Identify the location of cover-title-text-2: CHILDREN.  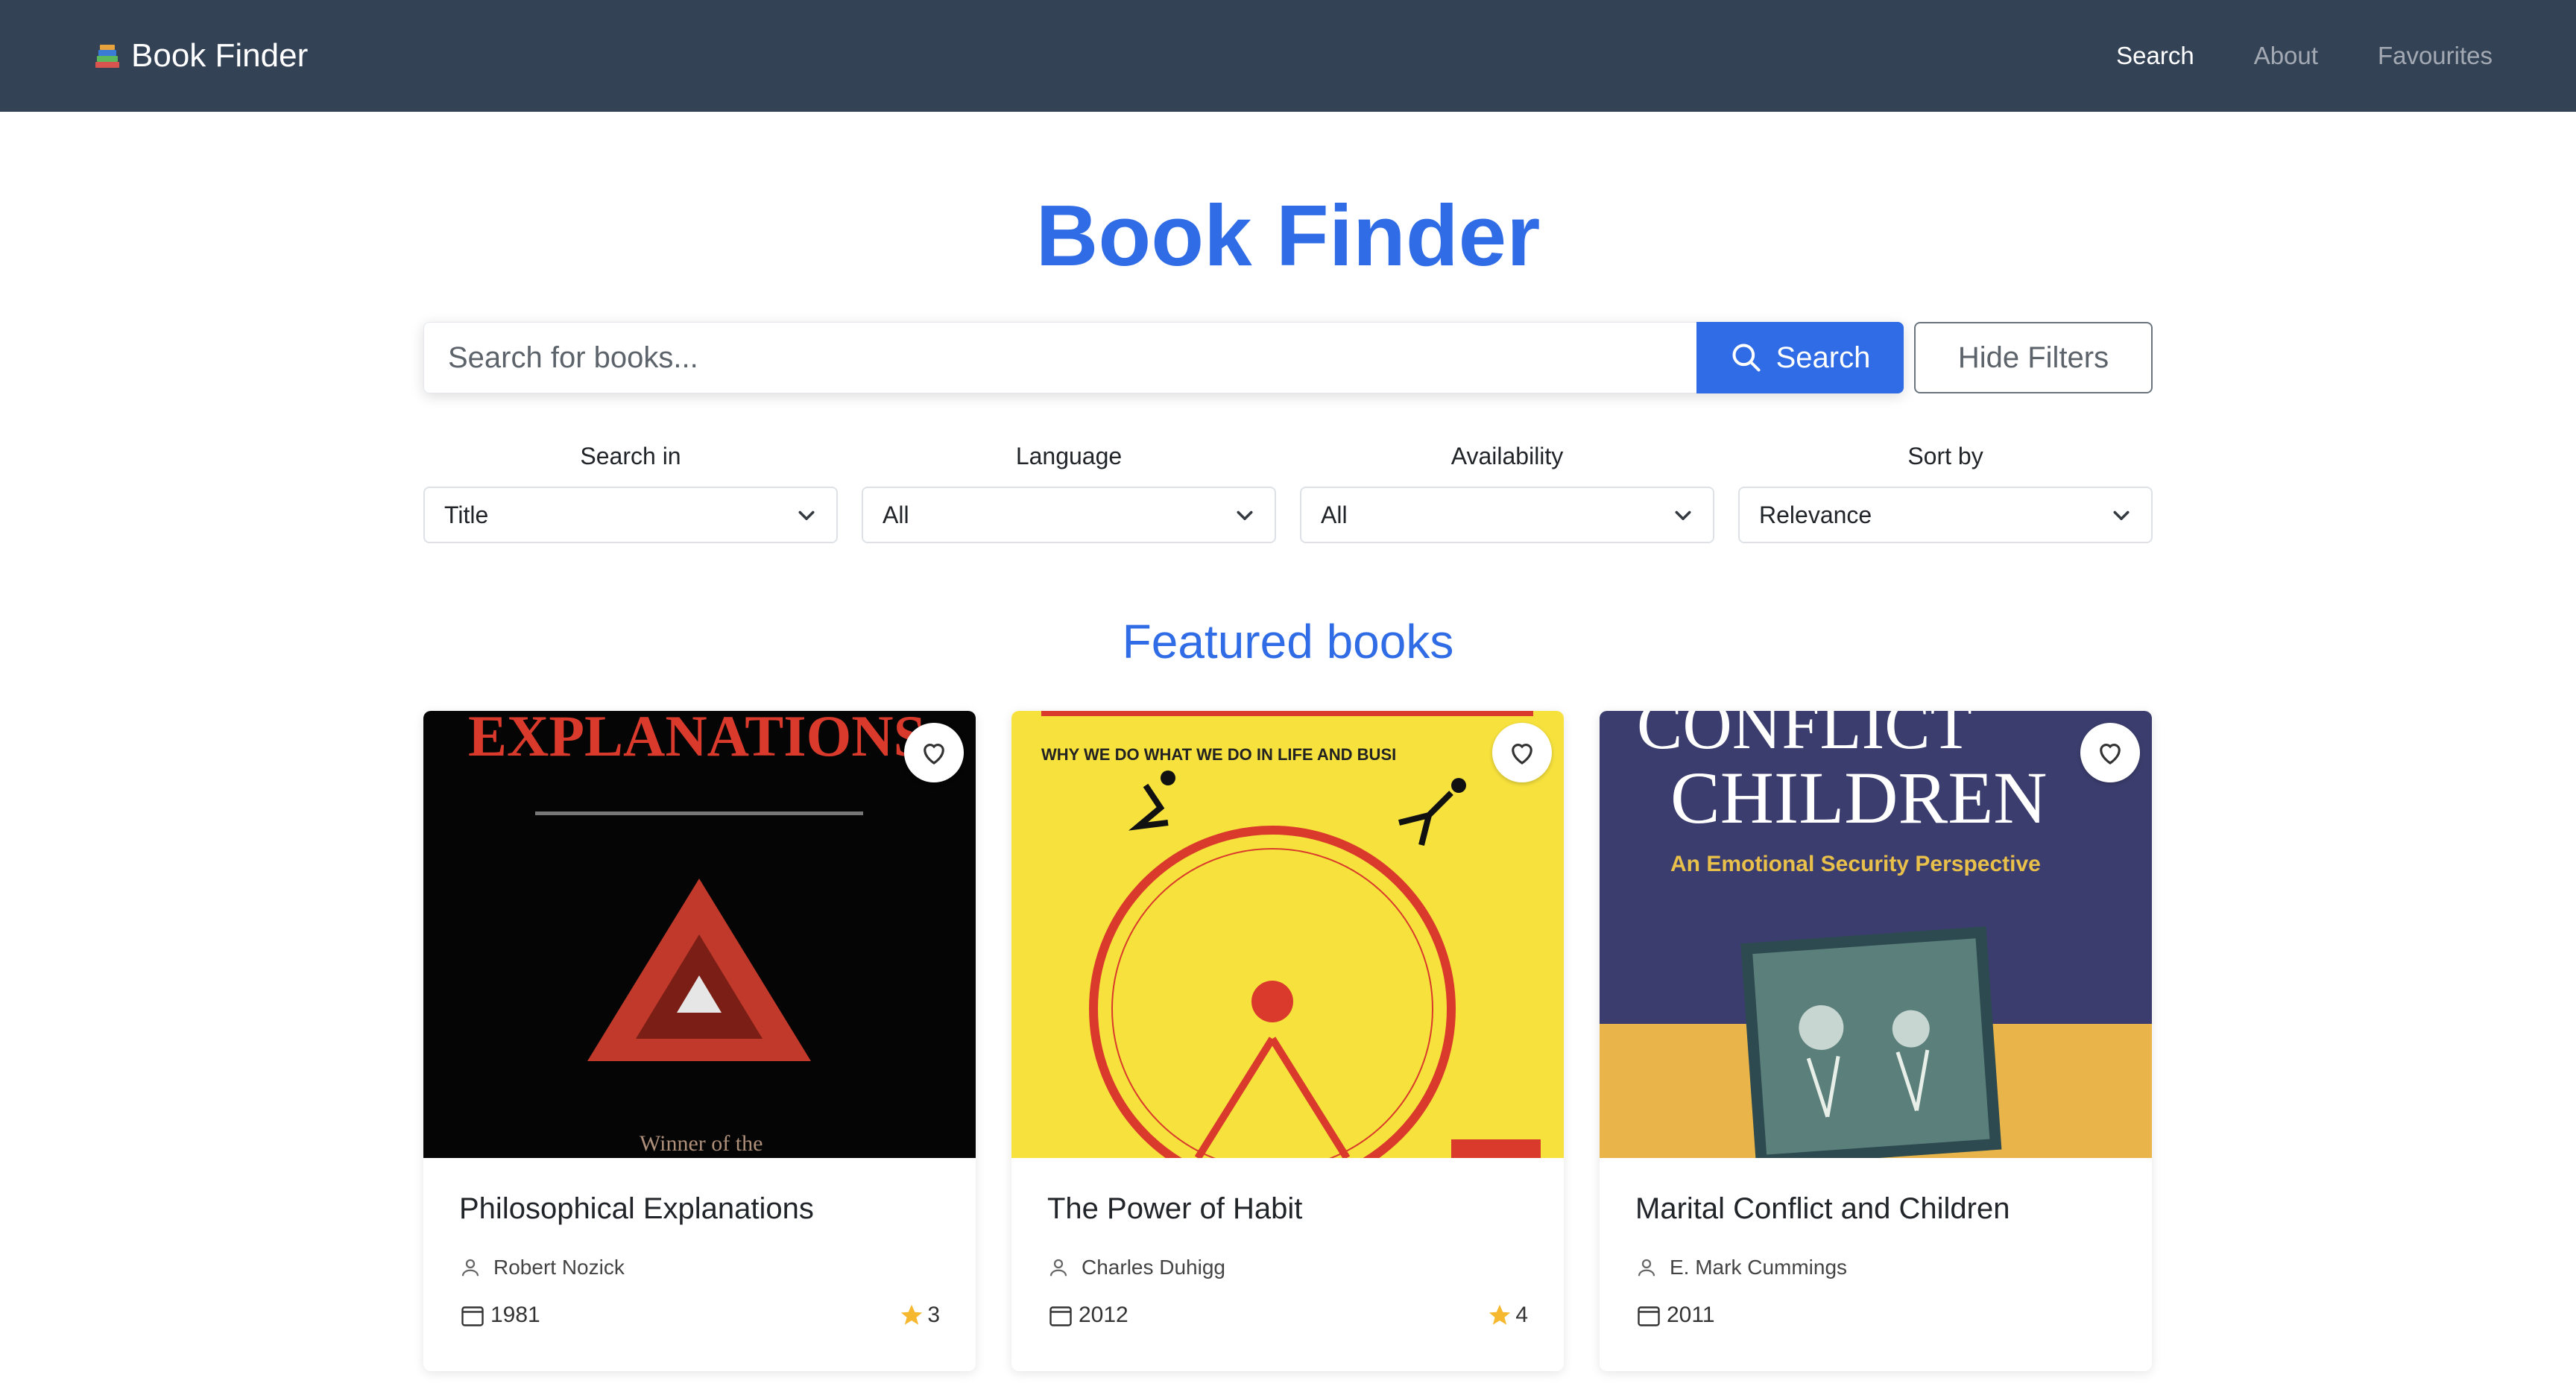
(1859, 797).